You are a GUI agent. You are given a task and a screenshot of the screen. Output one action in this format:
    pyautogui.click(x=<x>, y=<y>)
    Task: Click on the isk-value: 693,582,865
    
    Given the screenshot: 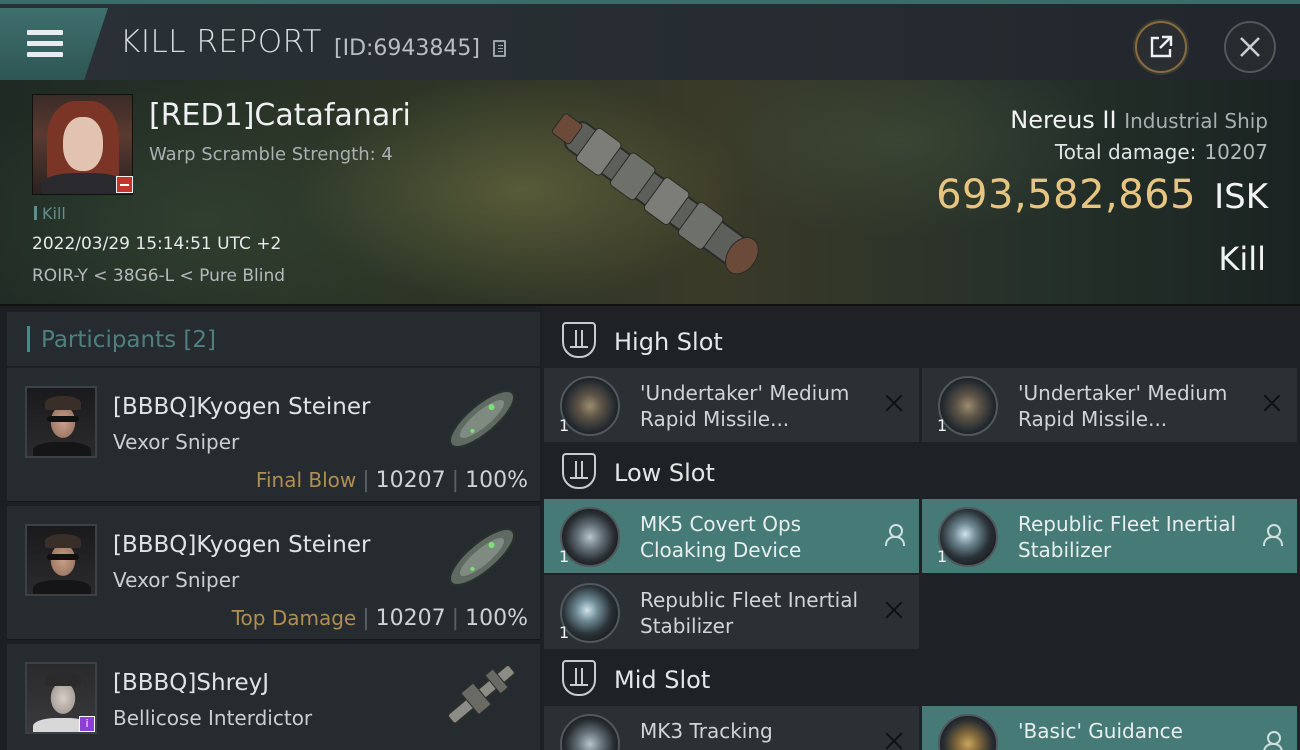 What is the action you would take?
    pyautogui.click(x=1066, y=195)
    